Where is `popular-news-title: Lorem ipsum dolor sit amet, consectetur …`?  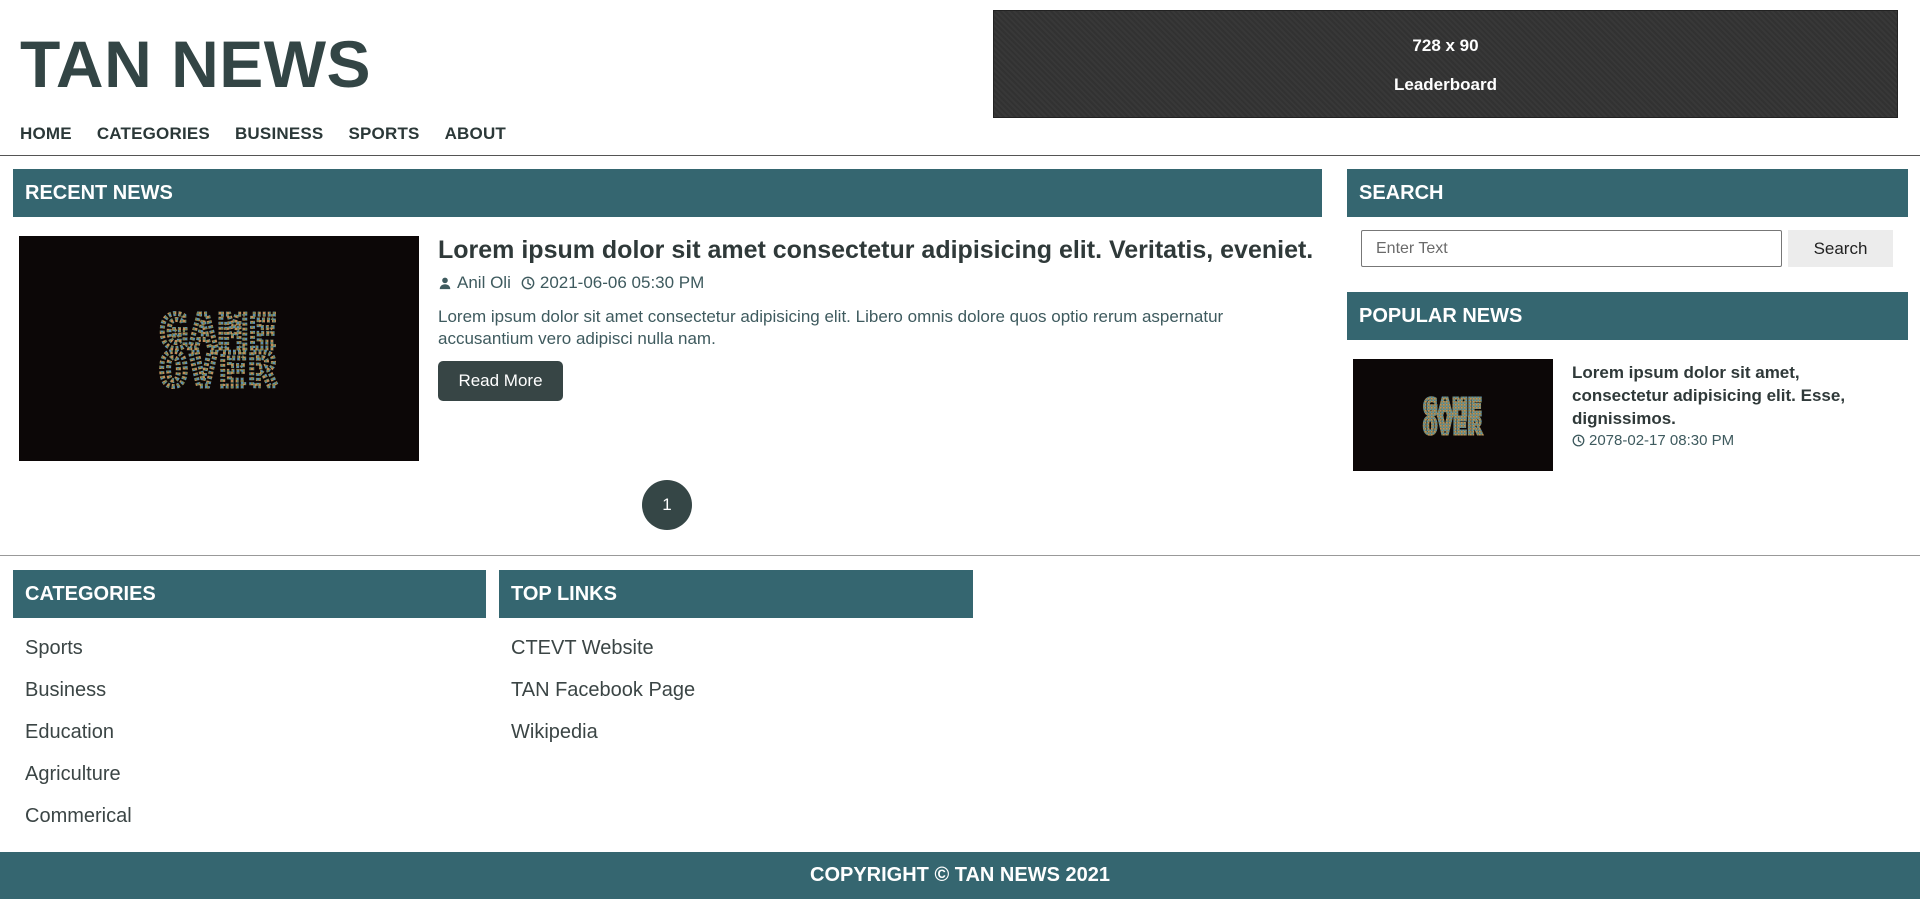
popular-news-title: Lorem ipsum dolor sit amet, consectetur … is located at coordinates (1732, 395).